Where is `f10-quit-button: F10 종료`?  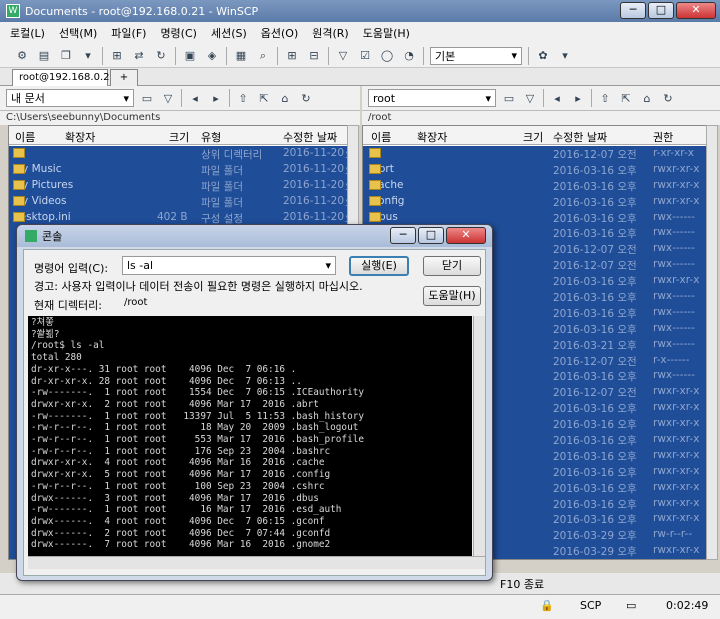 f10-quit-button: F10 종료 is located at coordinates (522, 584).